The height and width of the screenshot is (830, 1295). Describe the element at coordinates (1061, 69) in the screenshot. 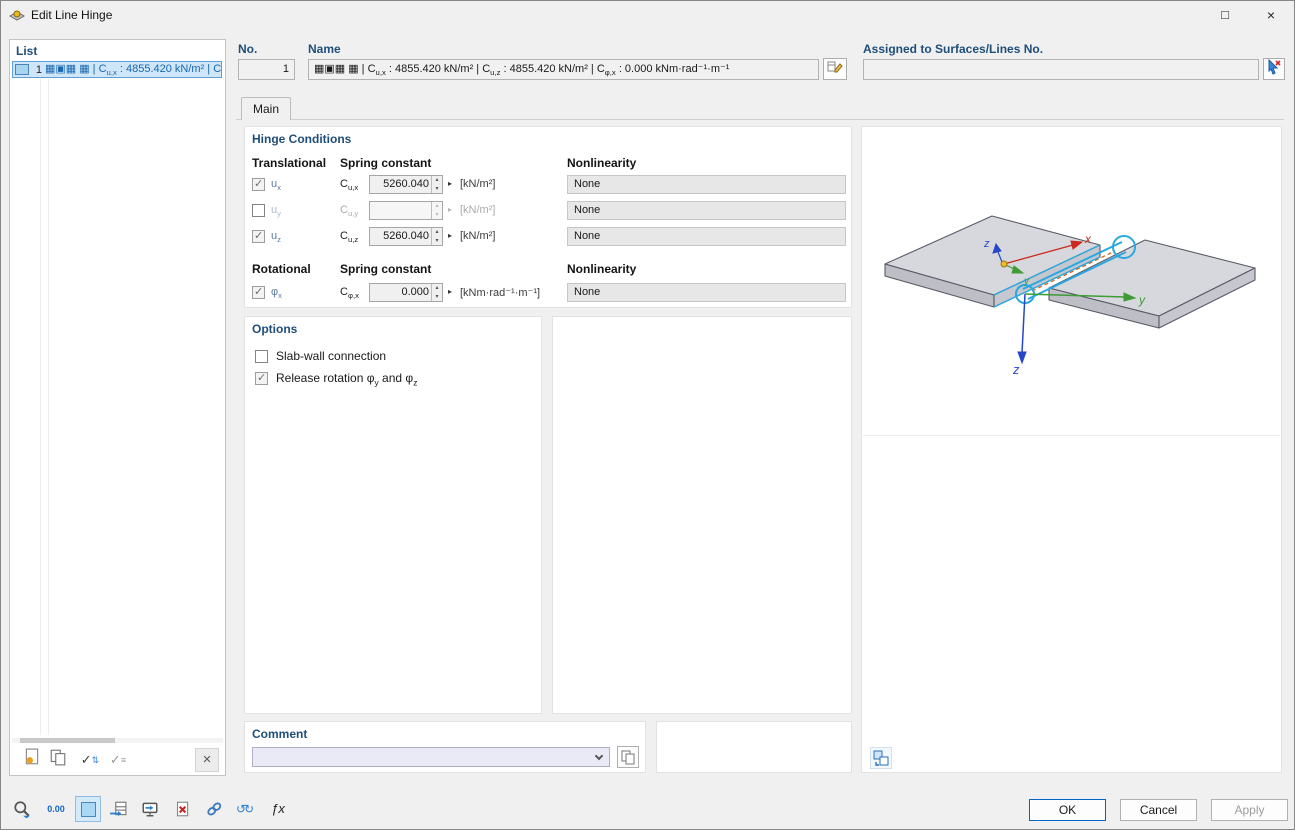

I see `assigned-field` at that location.